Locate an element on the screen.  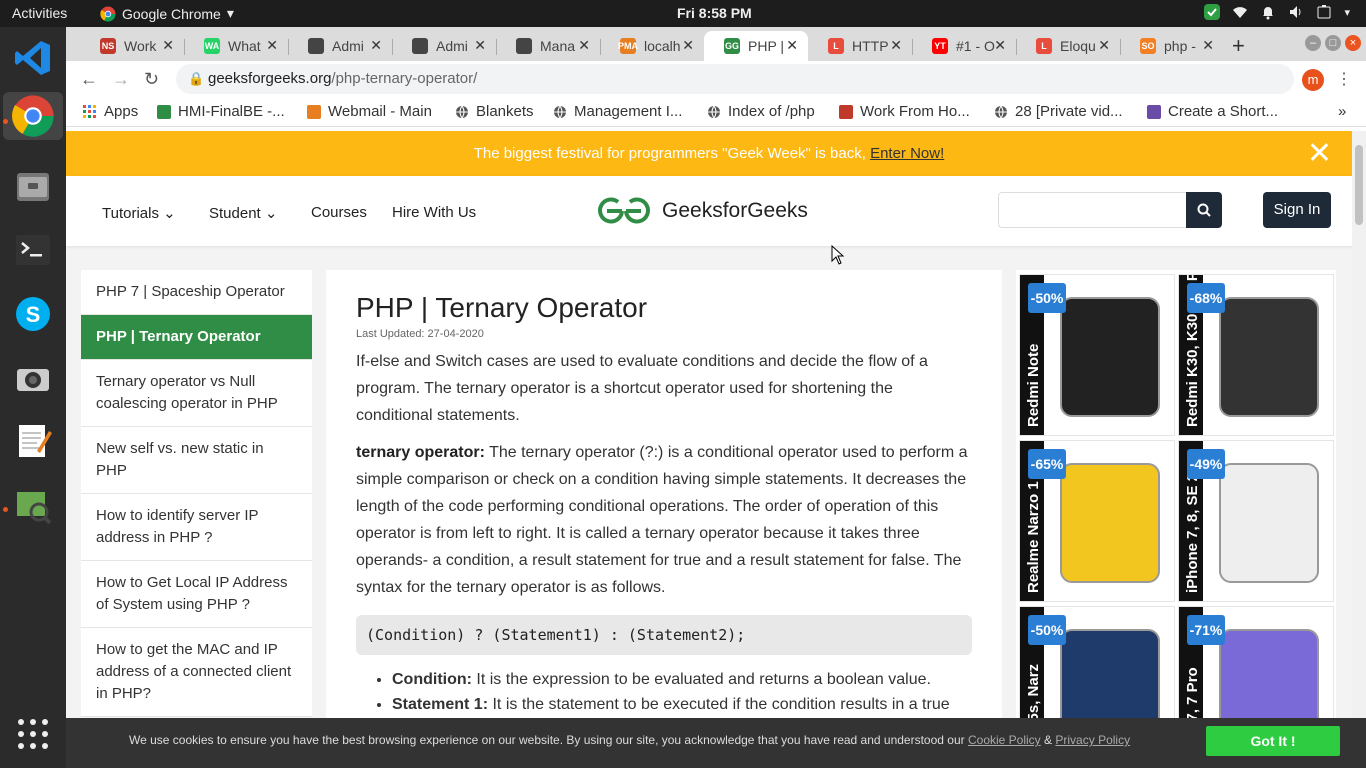
activities-button: Activities is located at coordinates (39, 13).